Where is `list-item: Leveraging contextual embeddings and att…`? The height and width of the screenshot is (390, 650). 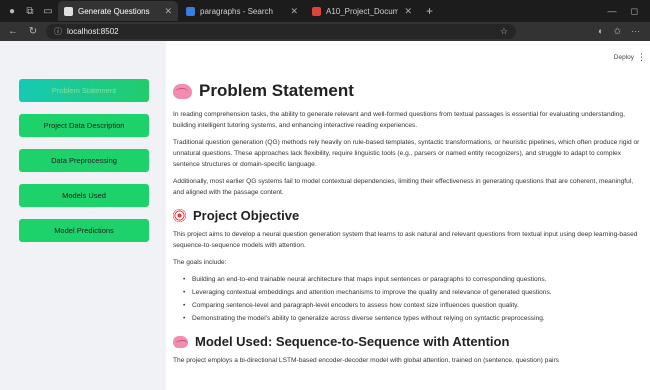
list-item: Leveraging contextual embeddings and att… is located at coordinates (413, 292).